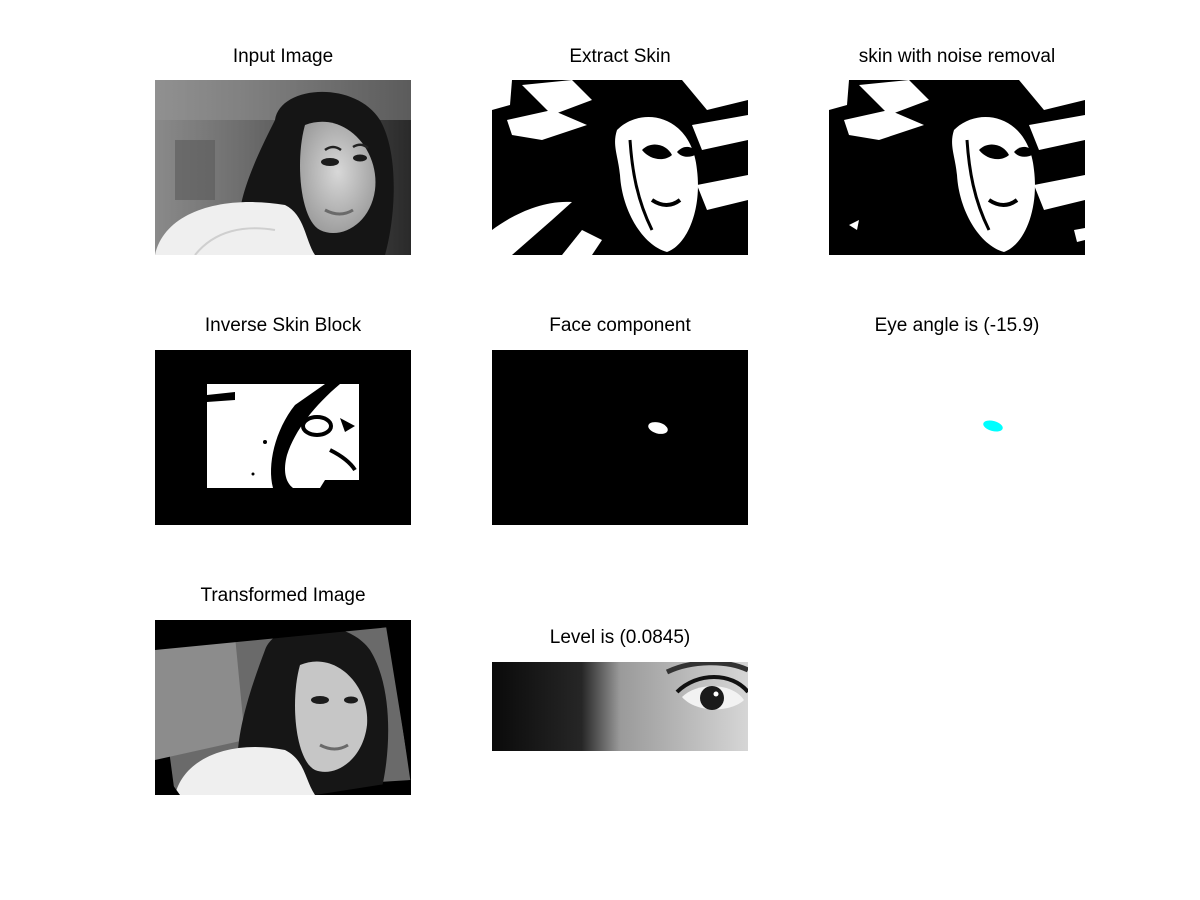  What do you see at coordinates (283, 325) in the screenshot?
I see `panel-title-inverse-skin-block: Inverse Skin Block` at bounding box center [283, 325].